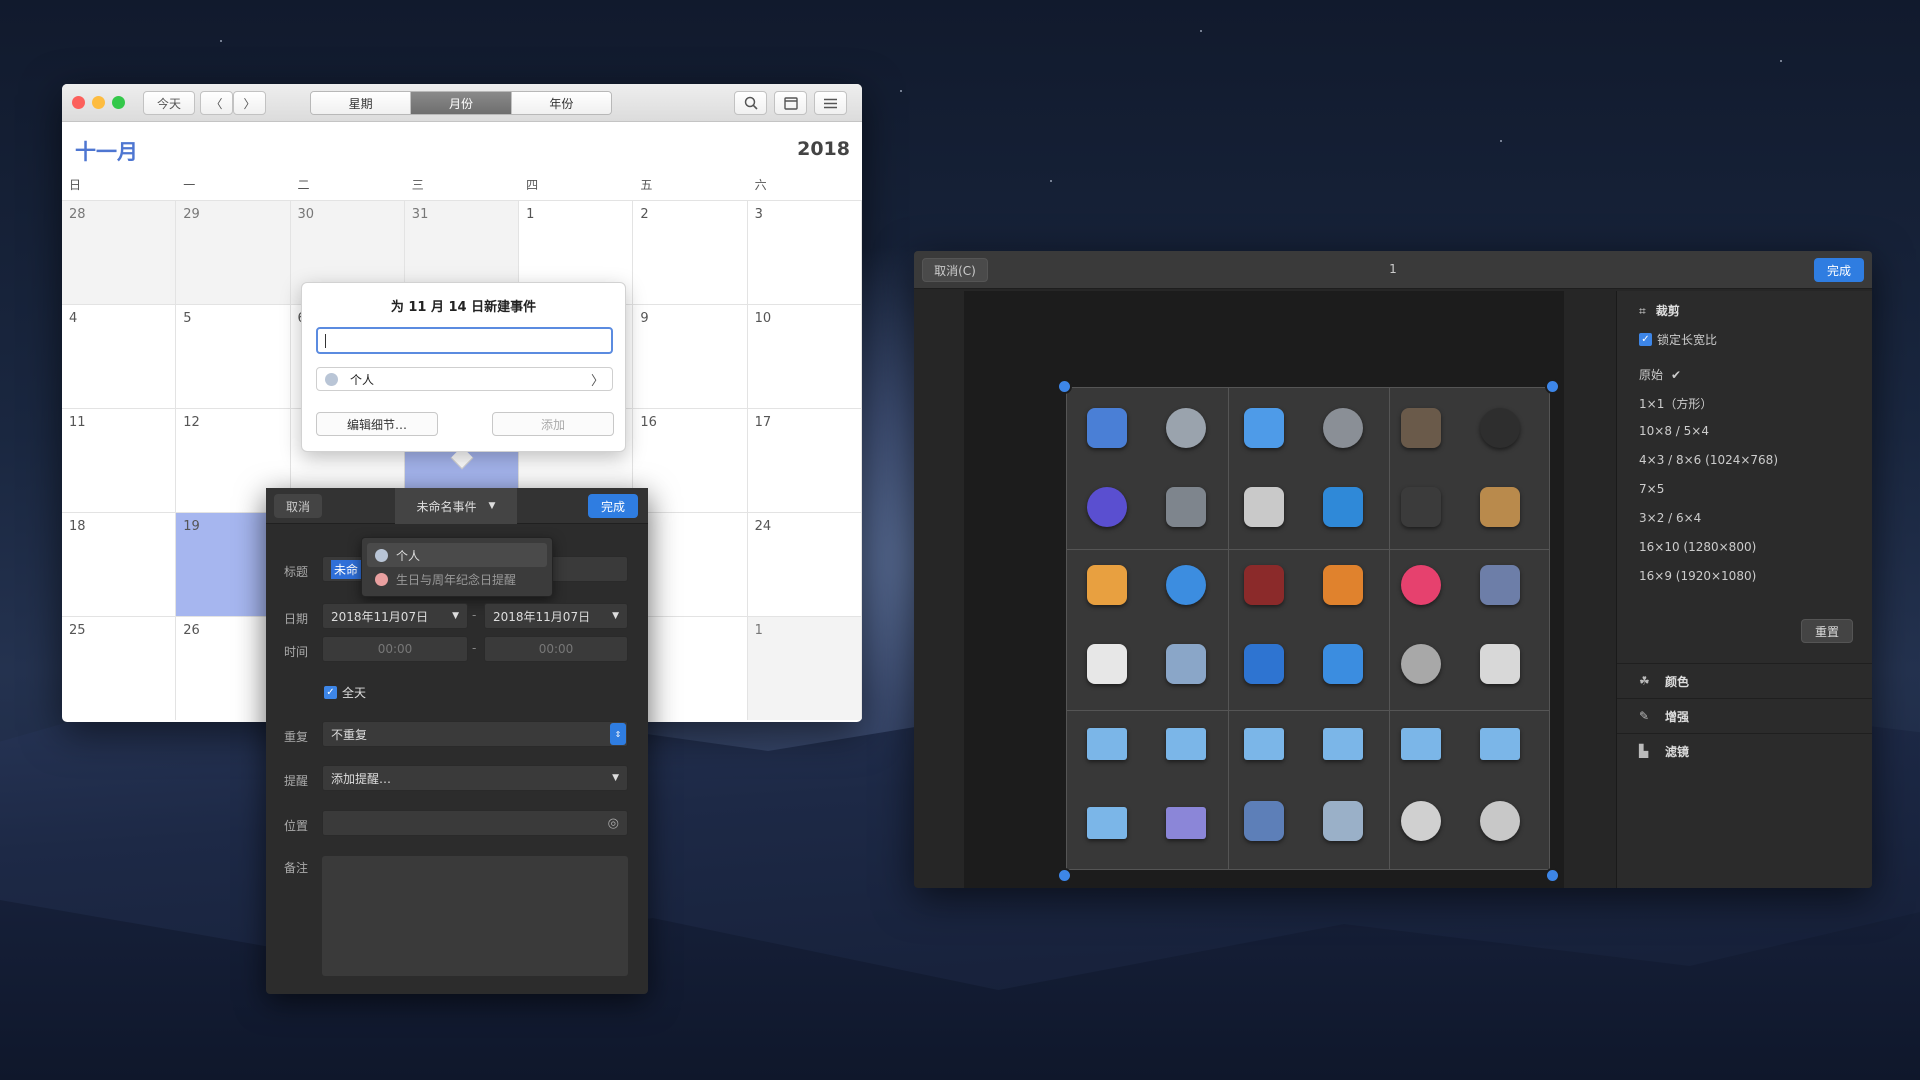 Image resolution: width=1920 pixels, height=1080 pixels. What do you see at coordinates (1185, 428) in the screenshot?
I see `home-icon` at bounding box center [1185, 428].